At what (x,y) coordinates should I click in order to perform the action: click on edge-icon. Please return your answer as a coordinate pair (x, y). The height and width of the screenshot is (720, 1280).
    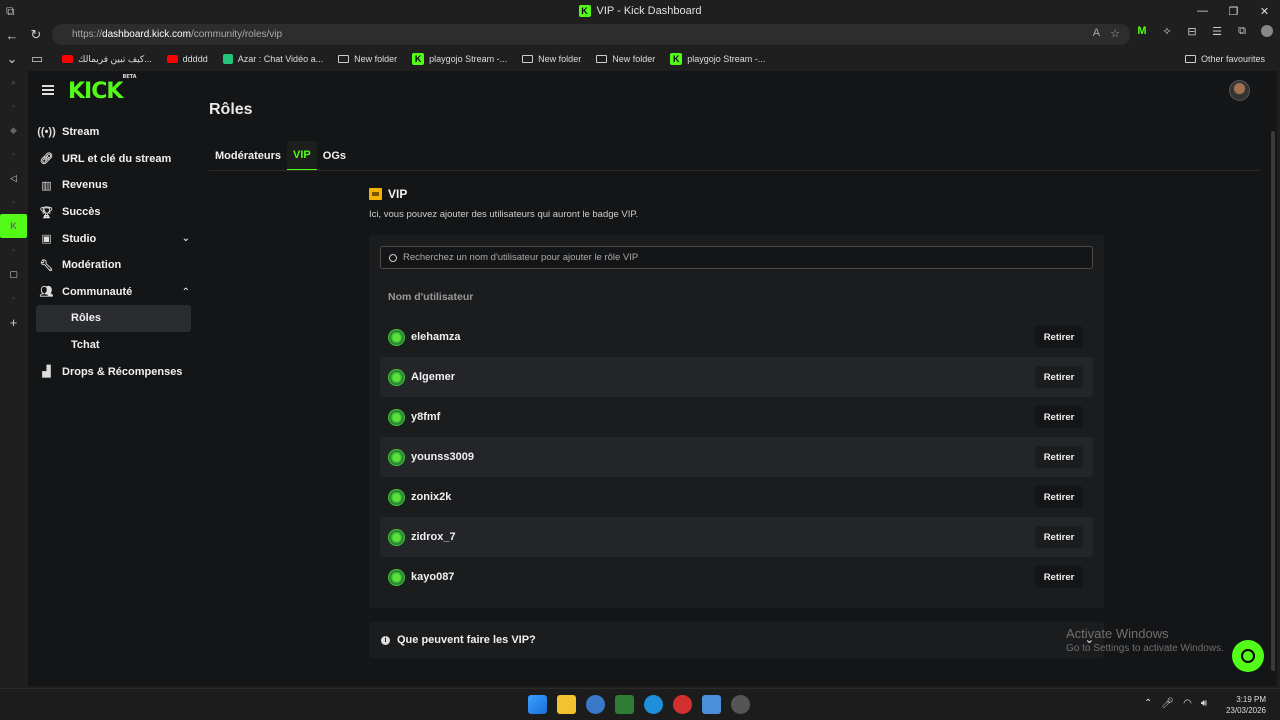
    Looking at the image, I should click on (653, 704).